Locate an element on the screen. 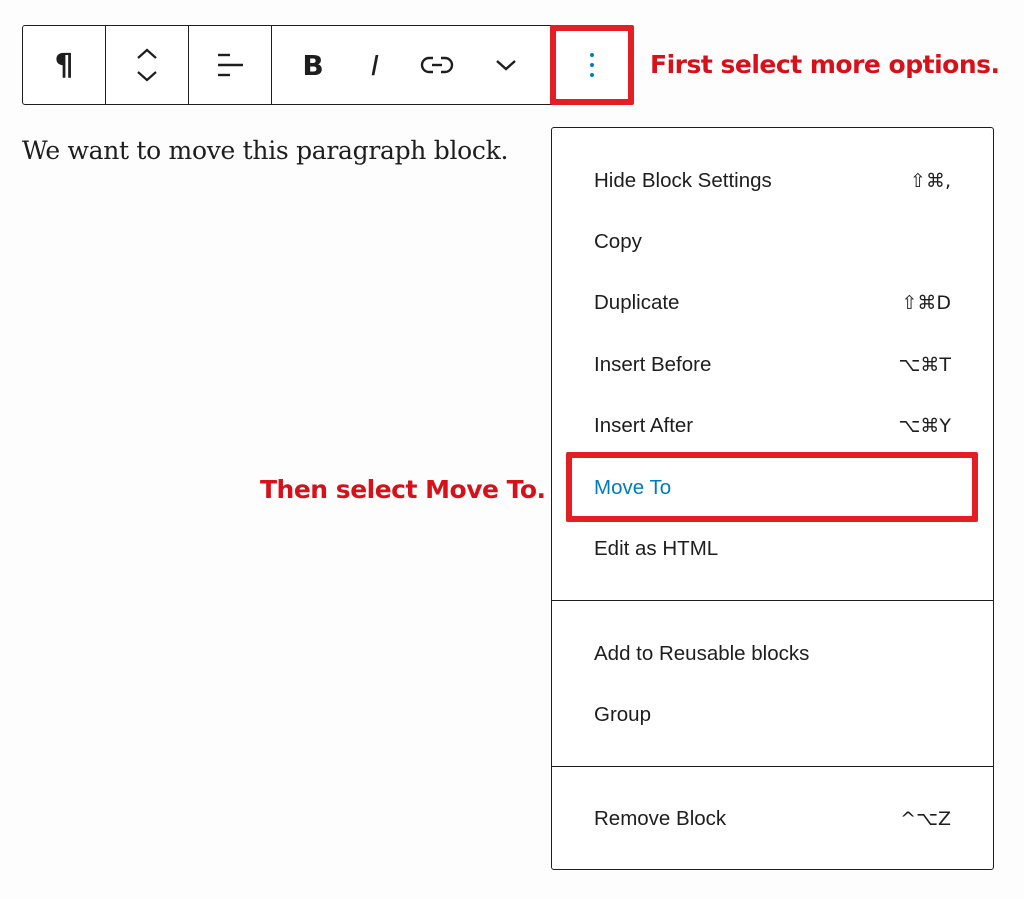 This screenshot has width=1024, height=899. menu-item-label: Group is located at coordinates (622, 714).